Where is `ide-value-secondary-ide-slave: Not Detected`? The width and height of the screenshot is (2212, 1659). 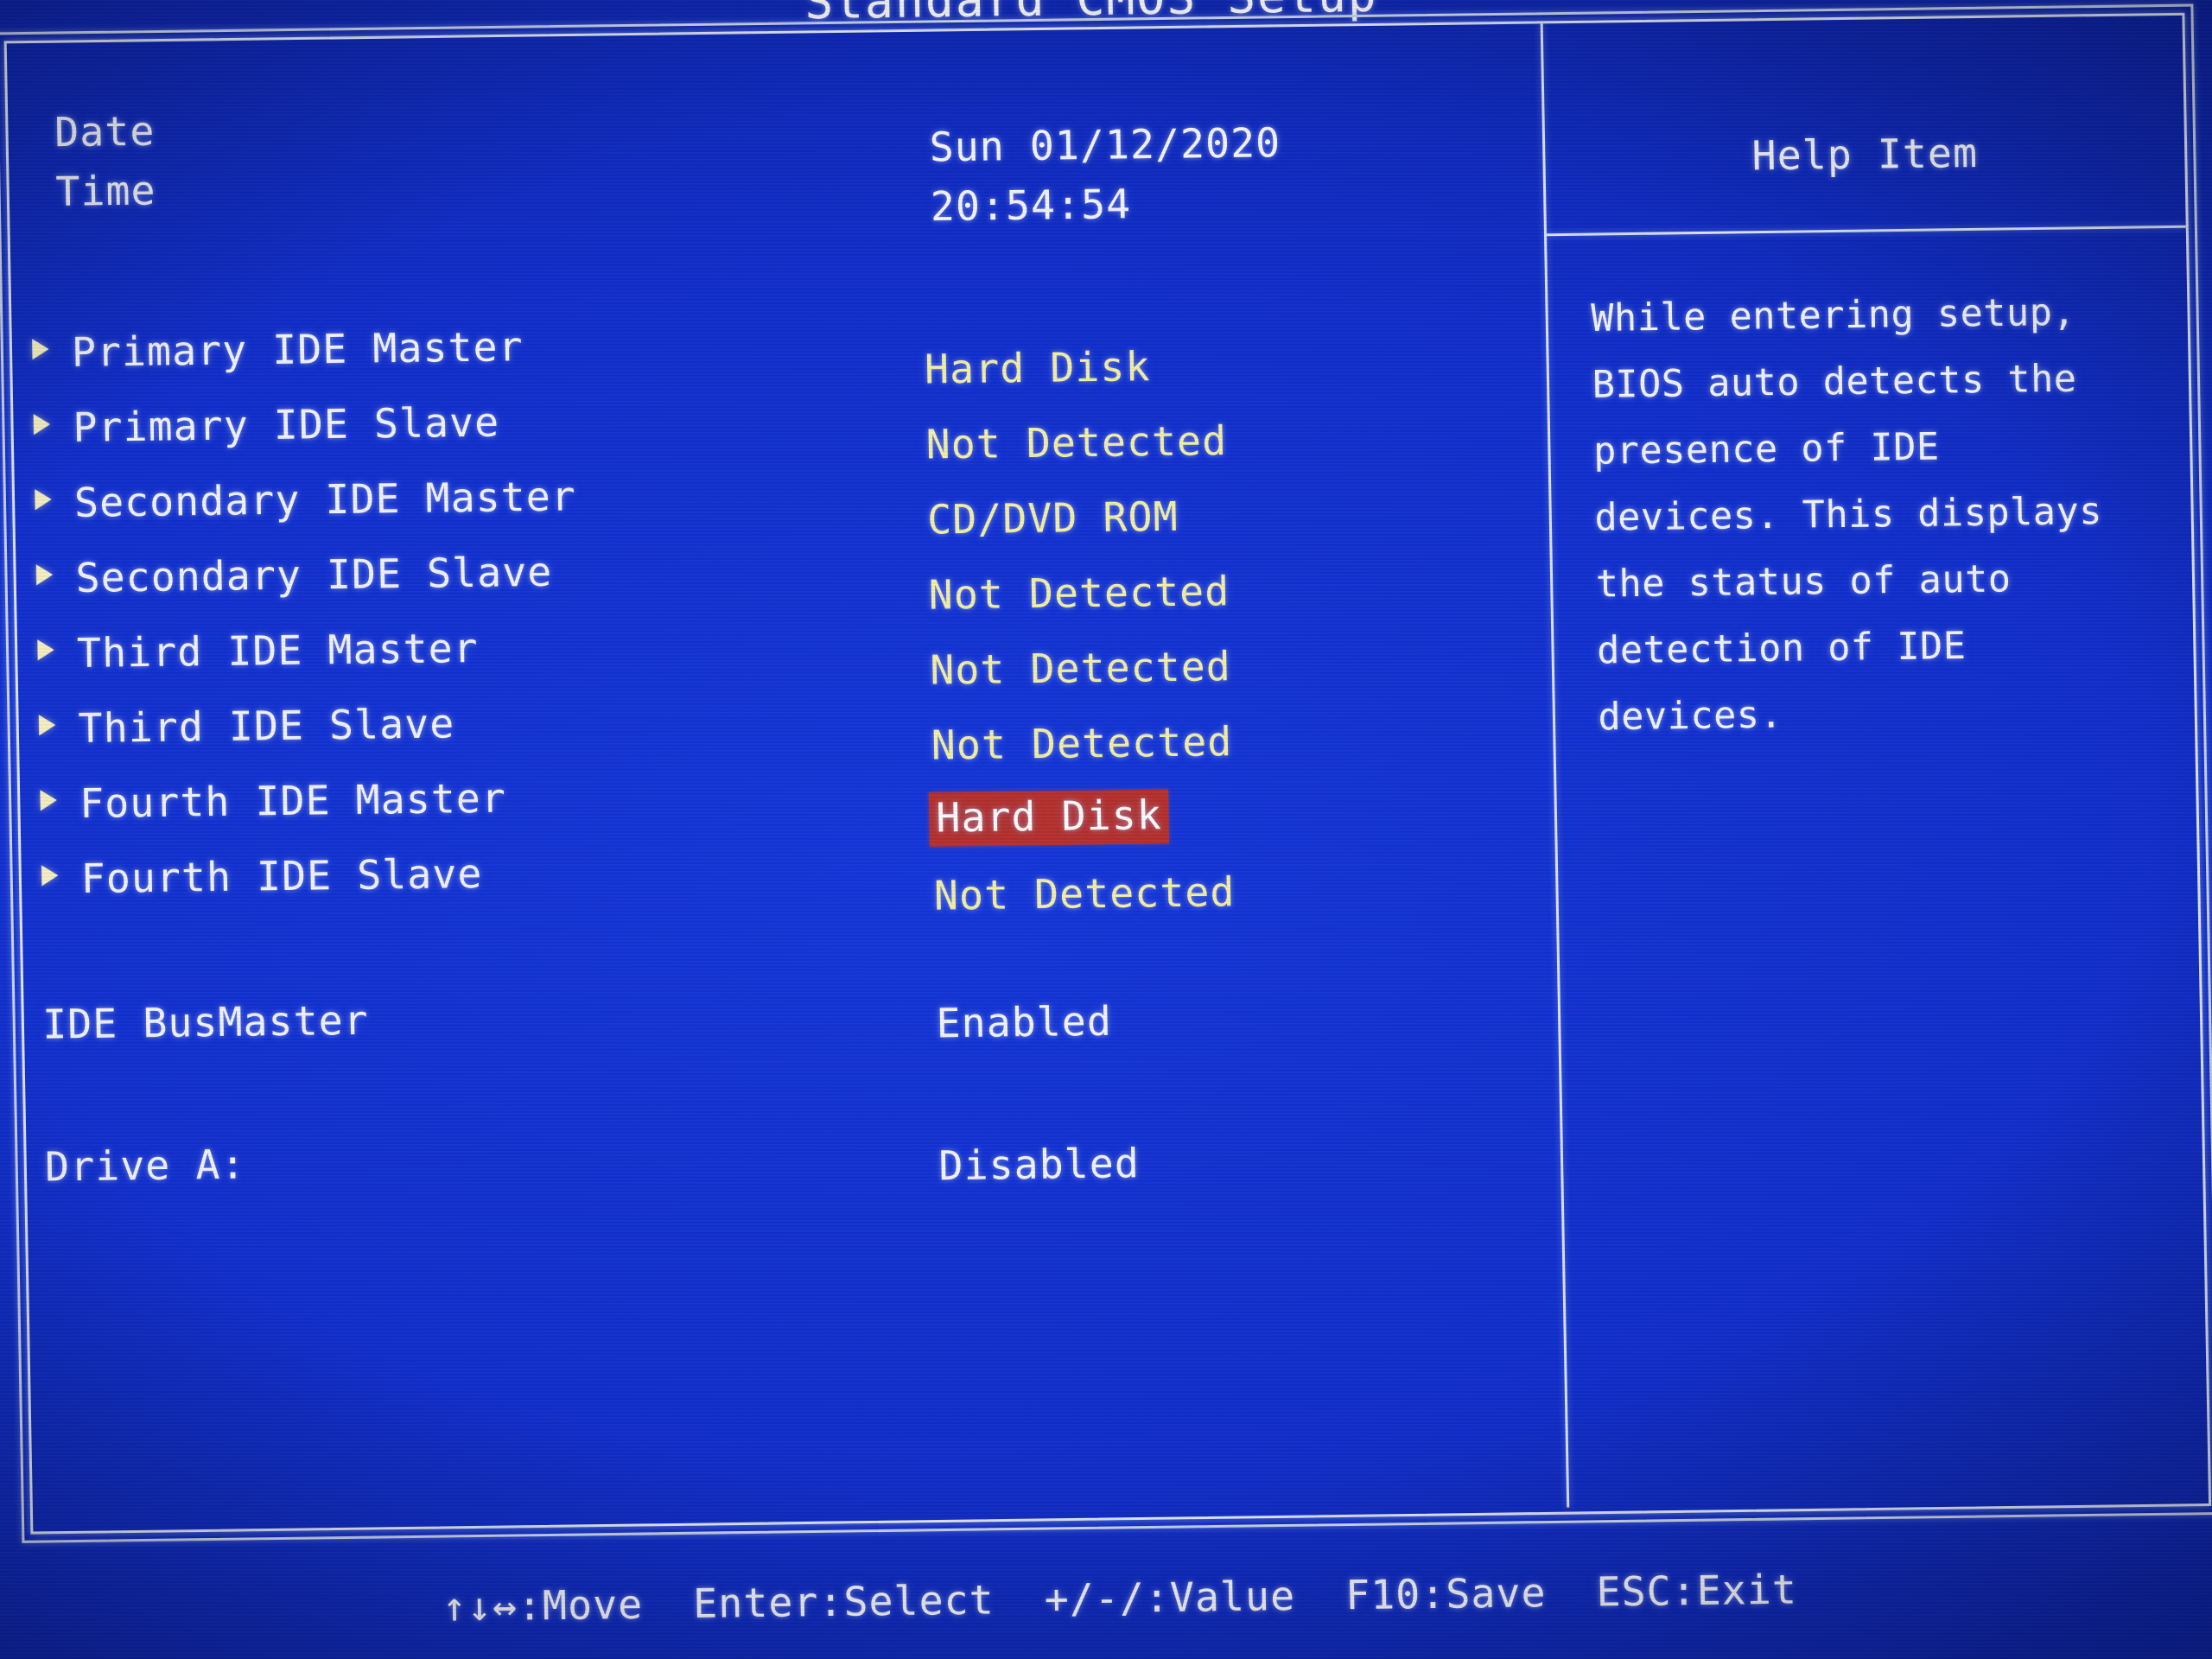 ide-value-secondary-ide-slave: Not Detected is located at coordinates (1079, 593).